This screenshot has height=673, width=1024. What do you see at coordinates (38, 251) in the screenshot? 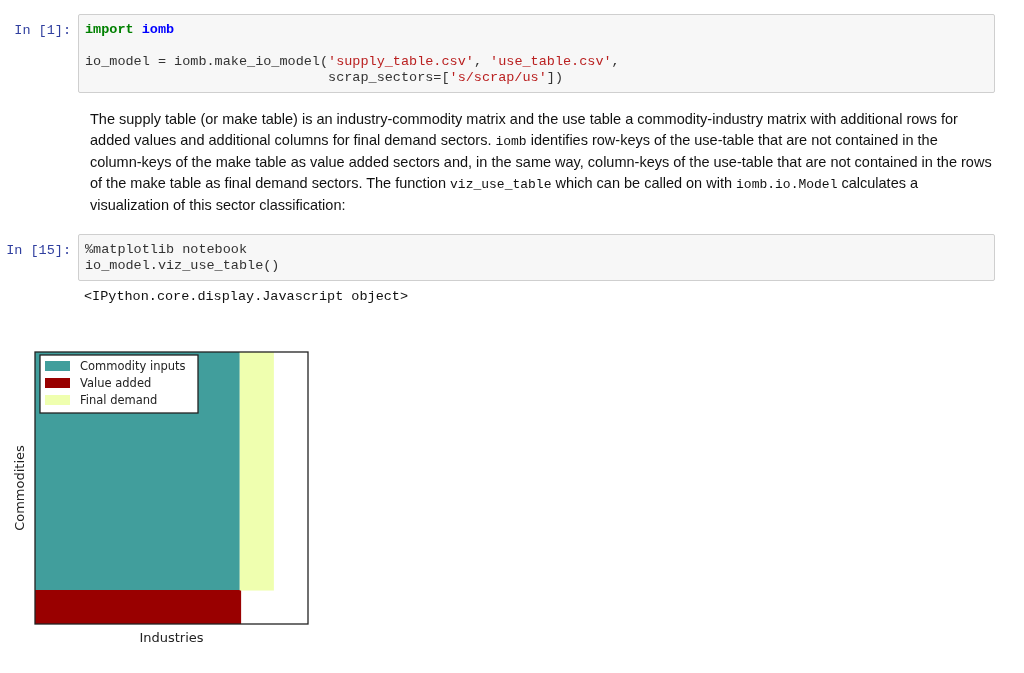
I see `input-prompt: In [15]:` at bounding box center [38, 251].